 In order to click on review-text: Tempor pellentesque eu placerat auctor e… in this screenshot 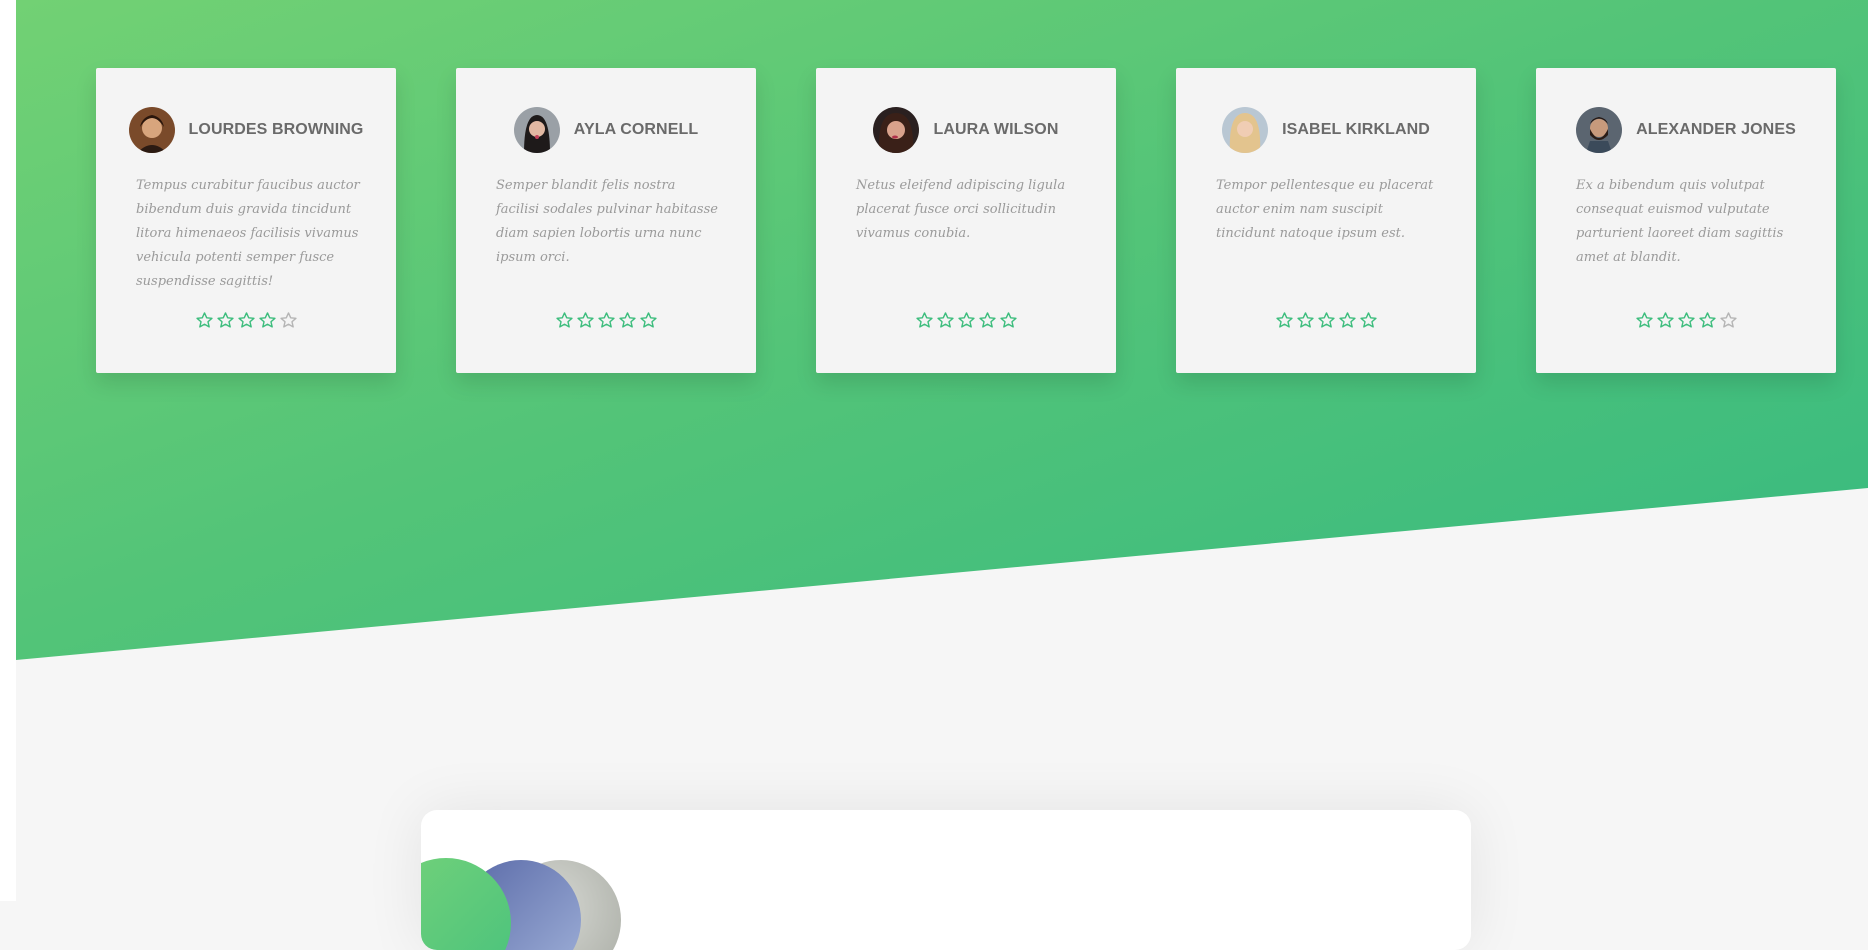, I will do `click(1325, 209)`.